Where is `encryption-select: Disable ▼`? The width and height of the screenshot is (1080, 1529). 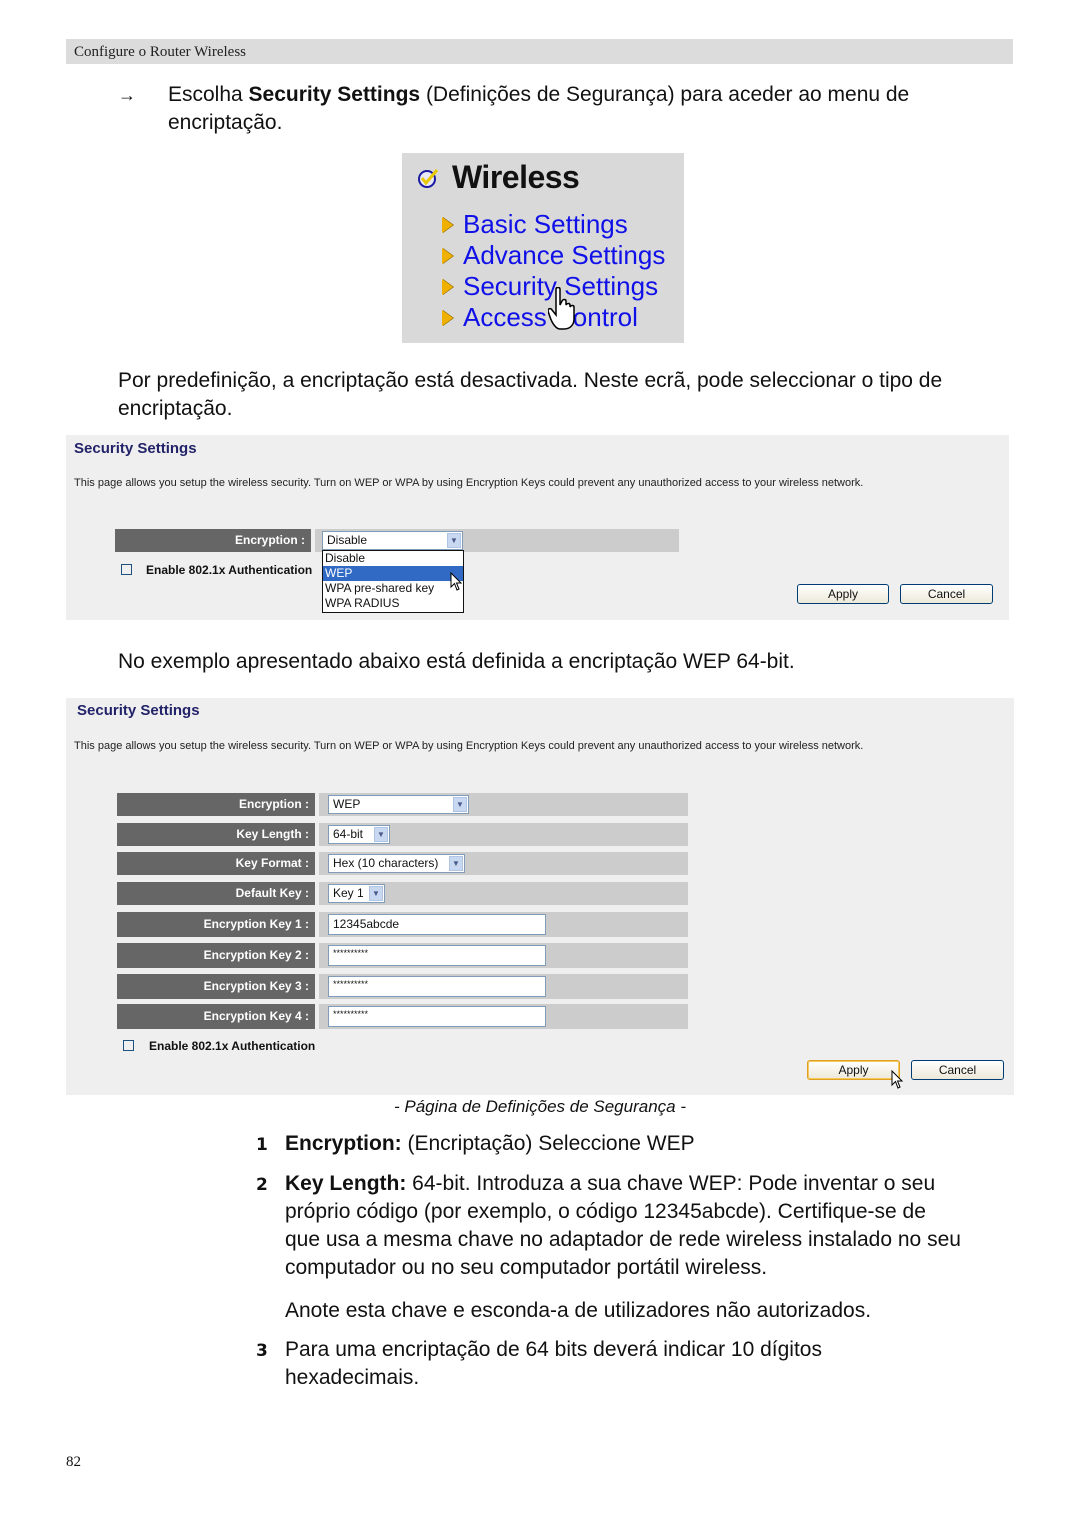 encryption-select: Disable ▼ is located at coordinates (392, 540).